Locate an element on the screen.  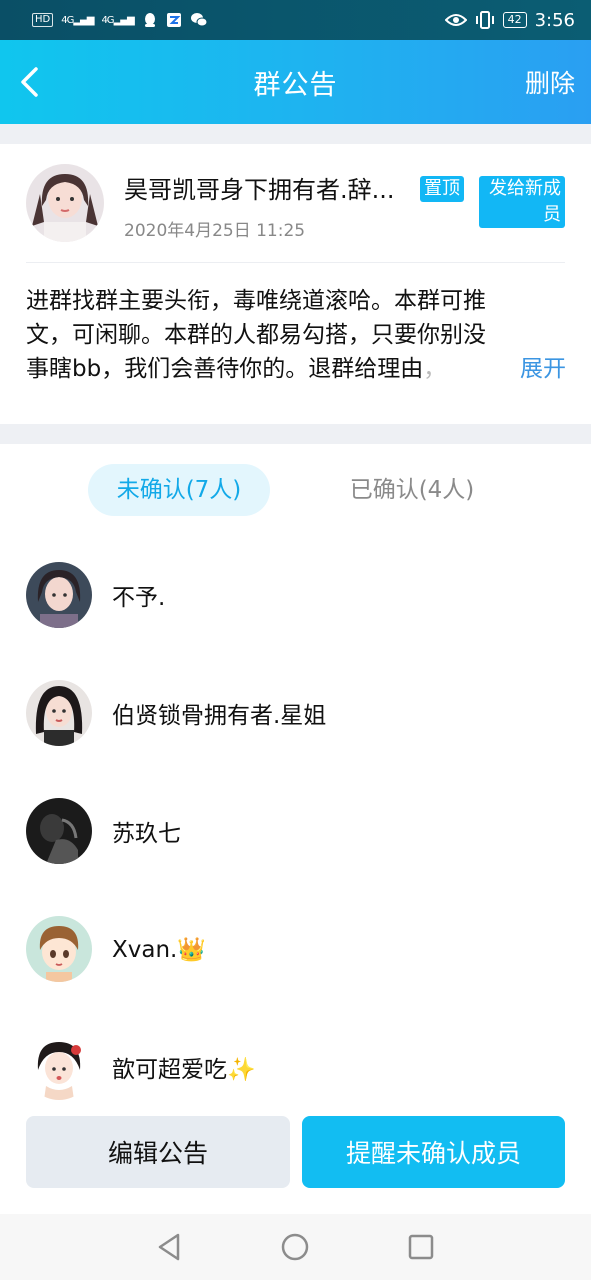
member-name: 伯贤锁骨拥有者.星姐 is located at coordinates (219, 716).